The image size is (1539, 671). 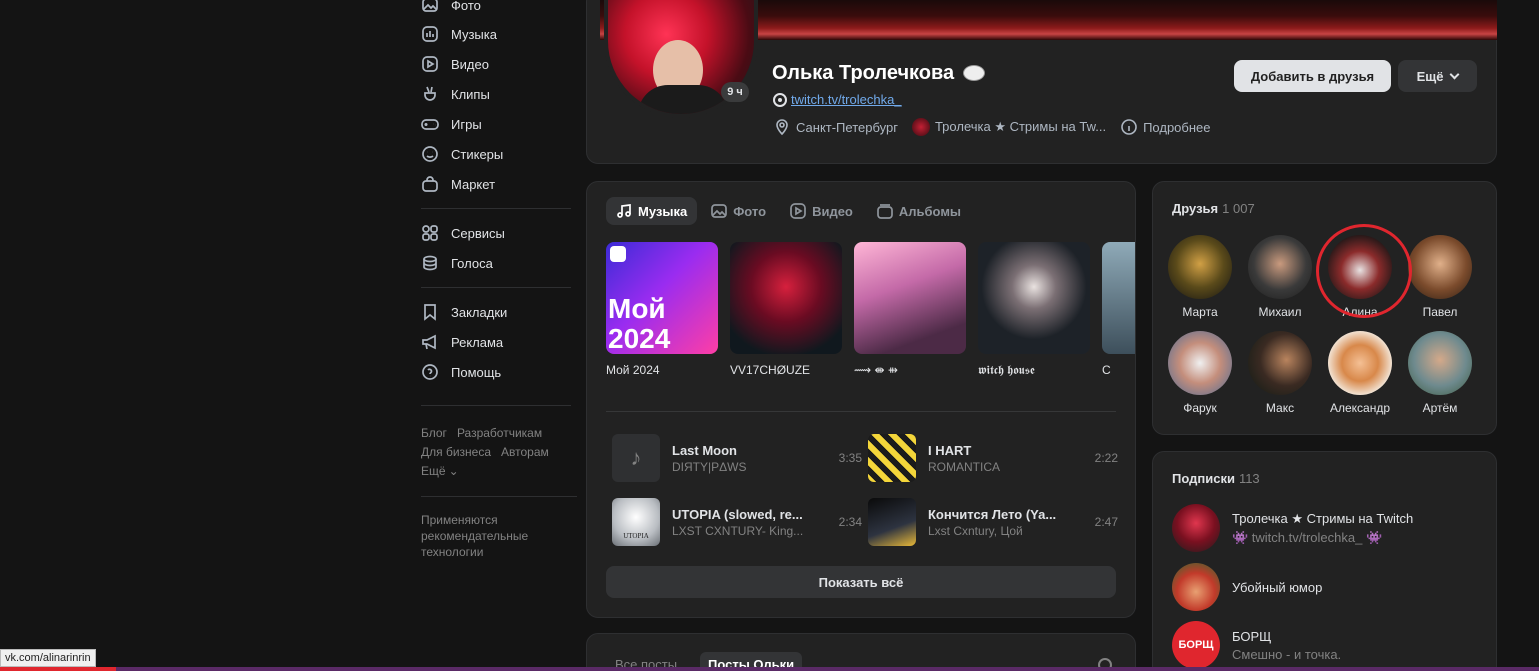 I want to click on footer-link-more: Ещё ⌄, so click(x=440, y=471).